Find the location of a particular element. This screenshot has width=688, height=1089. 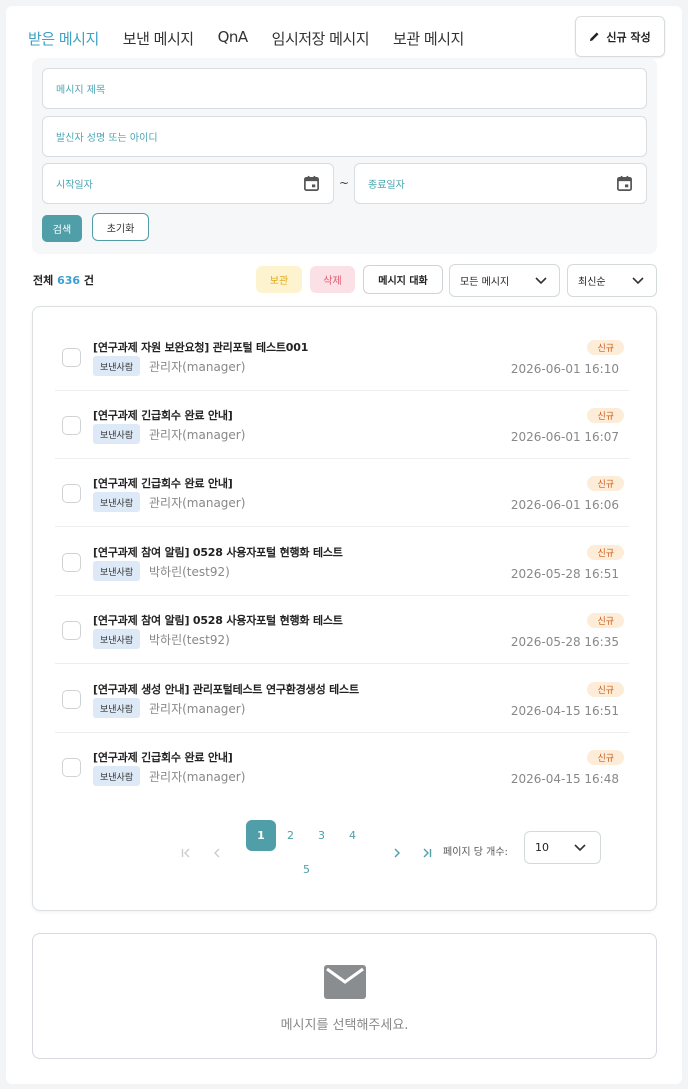

sender-input: 발신자 성명 또는 아이디 is located at coordinates (344, 136).